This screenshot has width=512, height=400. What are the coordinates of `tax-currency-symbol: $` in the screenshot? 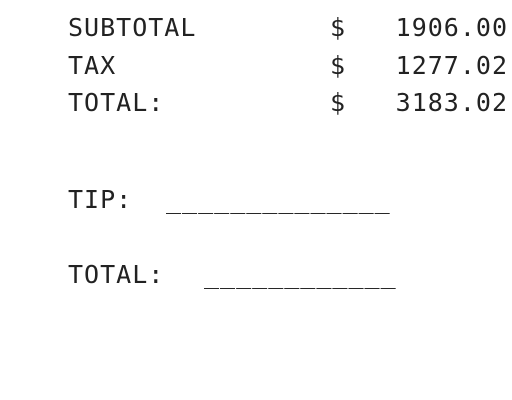 It's located at (338, 65).